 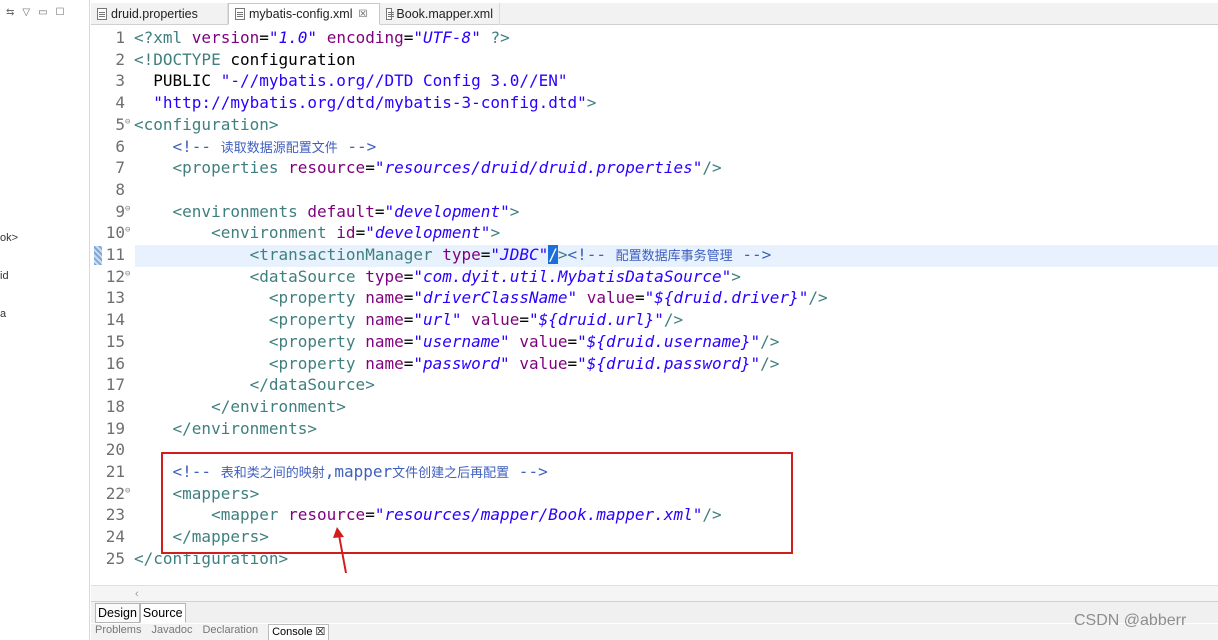 What do you see at coordinates (115, 363) in the screenshot?
I see `line-number: 16` at bounding box center [115, 363].